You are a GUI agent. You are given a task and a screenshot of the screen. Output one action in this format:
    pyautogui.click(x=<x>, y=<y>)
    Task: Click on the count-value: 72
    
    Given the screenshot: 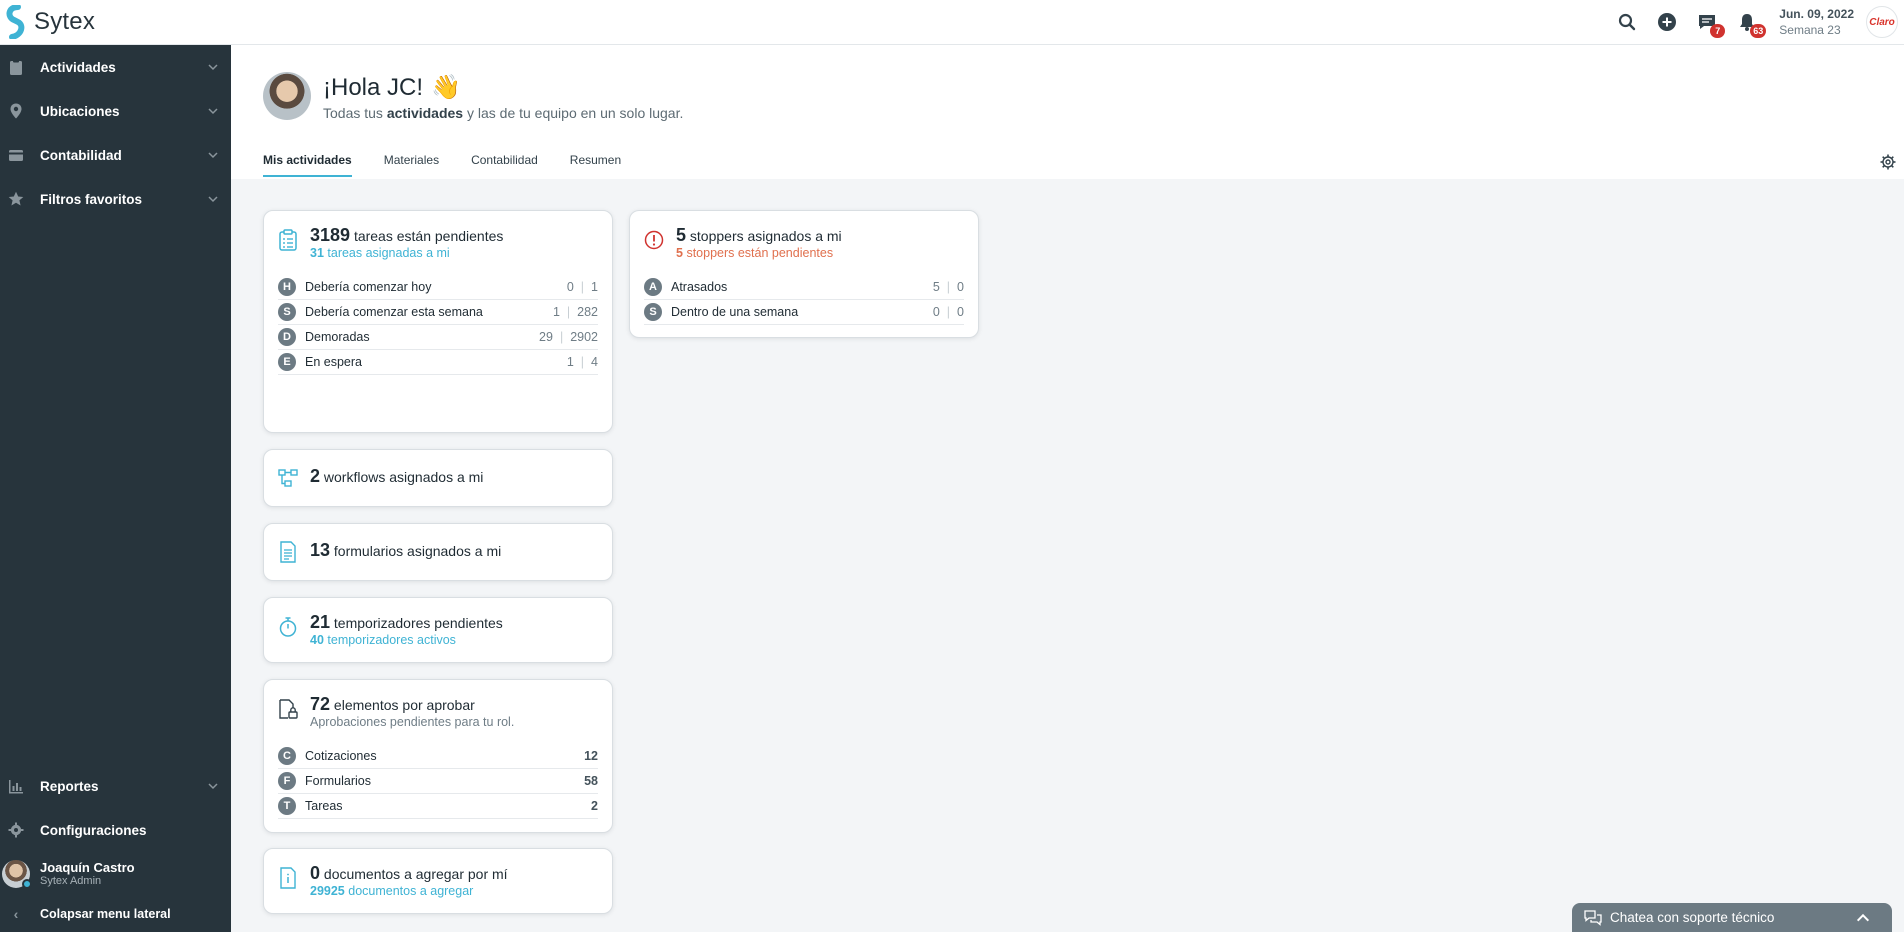 What is the action you would take?
    pyautogui.click(x=320, y=704)
    